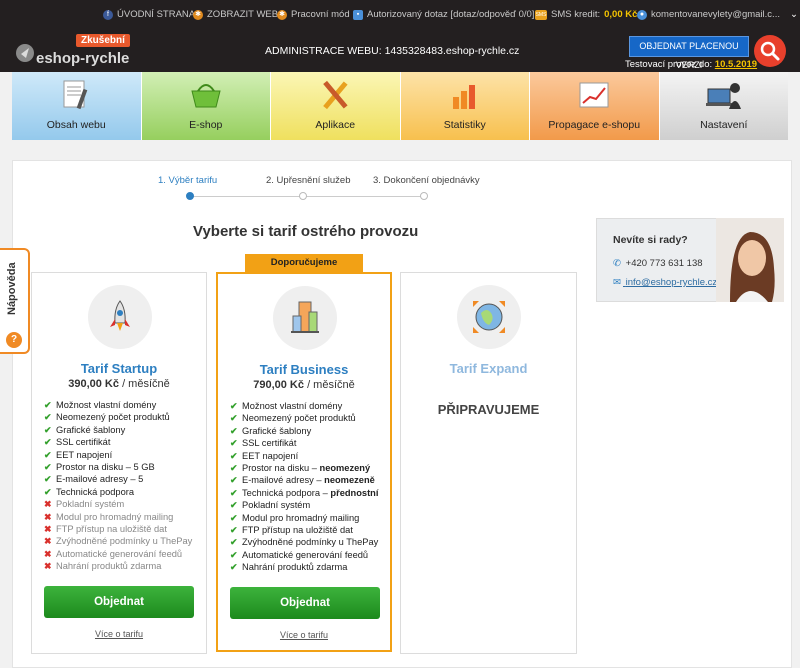 The width and height of the screenshot is (800, 668). Describe the element at coordinates (358, 14) in the screenshot. I see `chat-icon: ▪` at that location.